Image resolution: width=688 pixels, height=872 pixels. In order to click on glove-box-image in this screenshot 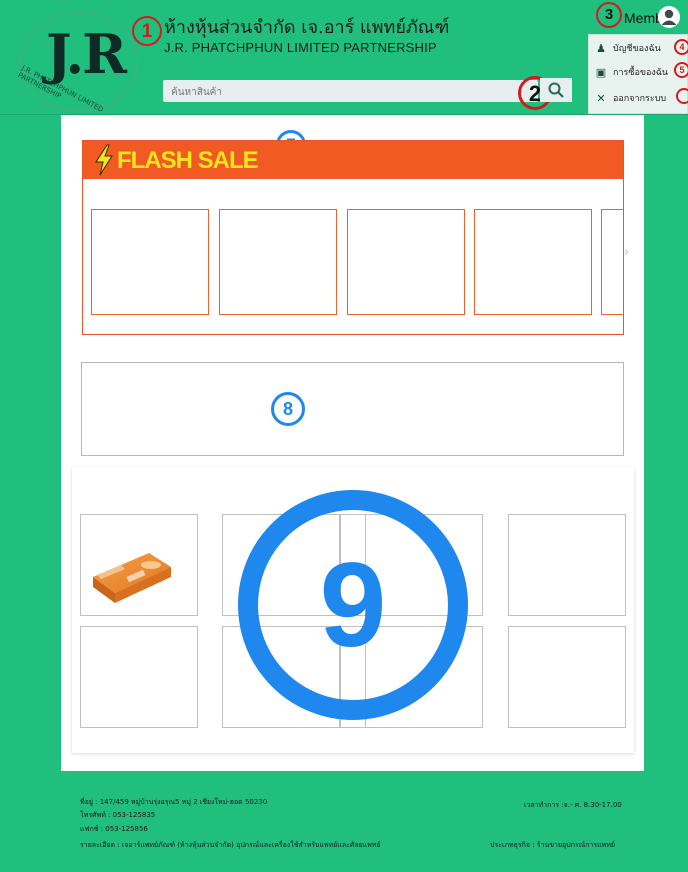, I will do `click(132, 578)`.